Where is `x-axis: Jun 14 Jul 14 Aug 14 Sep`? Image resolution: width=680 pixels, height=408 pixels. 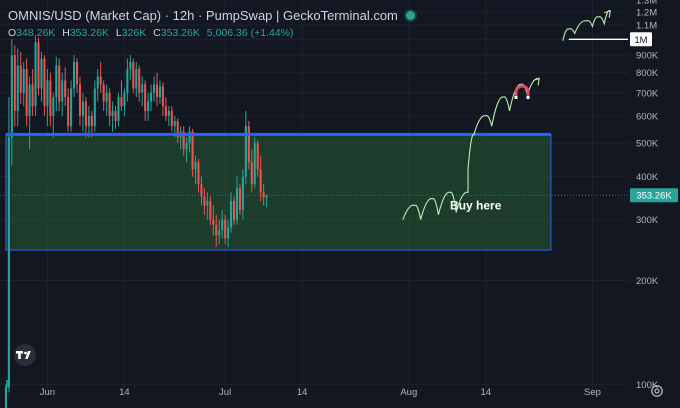
x-axis: Jun 14 Jul 14 Aug 14 Sep is located at coordinates (320, 392).